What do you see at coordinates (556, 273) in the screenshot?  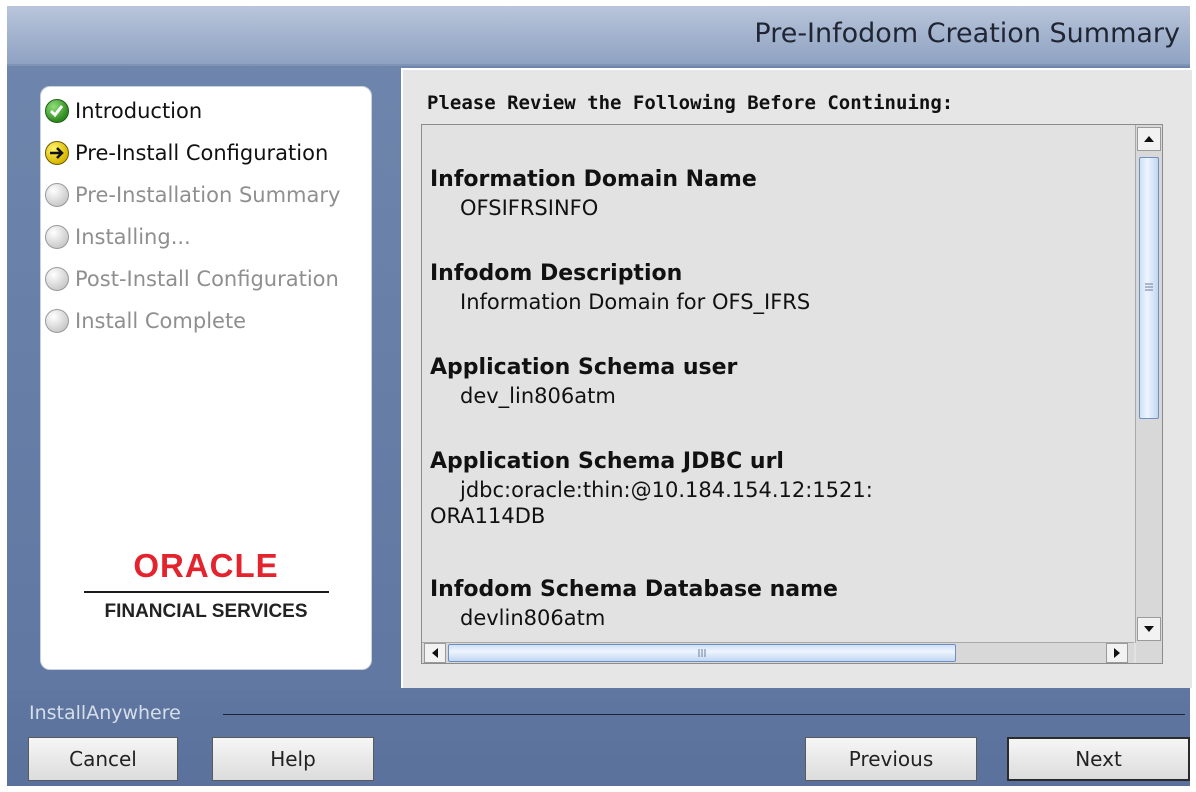 I see `item-title: Infodom Description` at bounding box center [556, 273].